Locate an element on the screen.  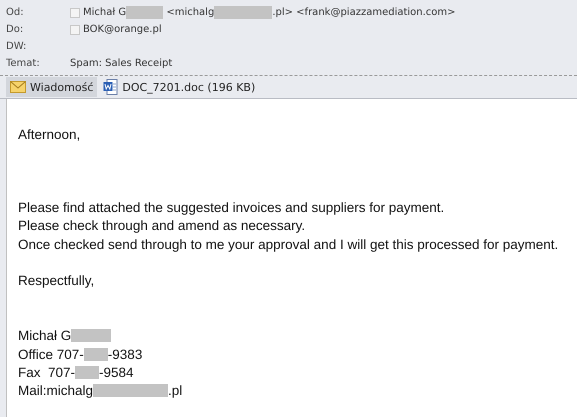
text: Fax 707- is located at coordinates (47, 372).